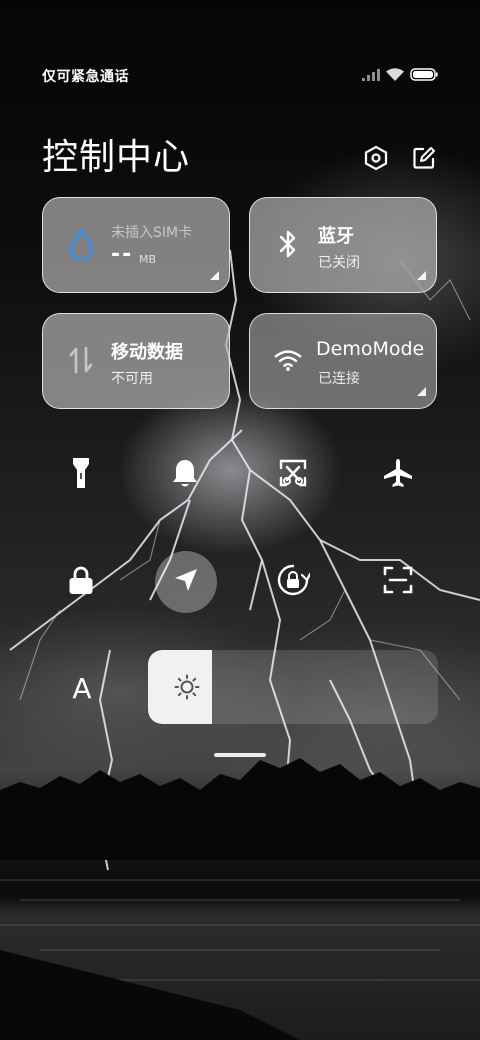 This screenshot has width=480, height=1040. I want to click on scanner-toggle, so click(398, 582).